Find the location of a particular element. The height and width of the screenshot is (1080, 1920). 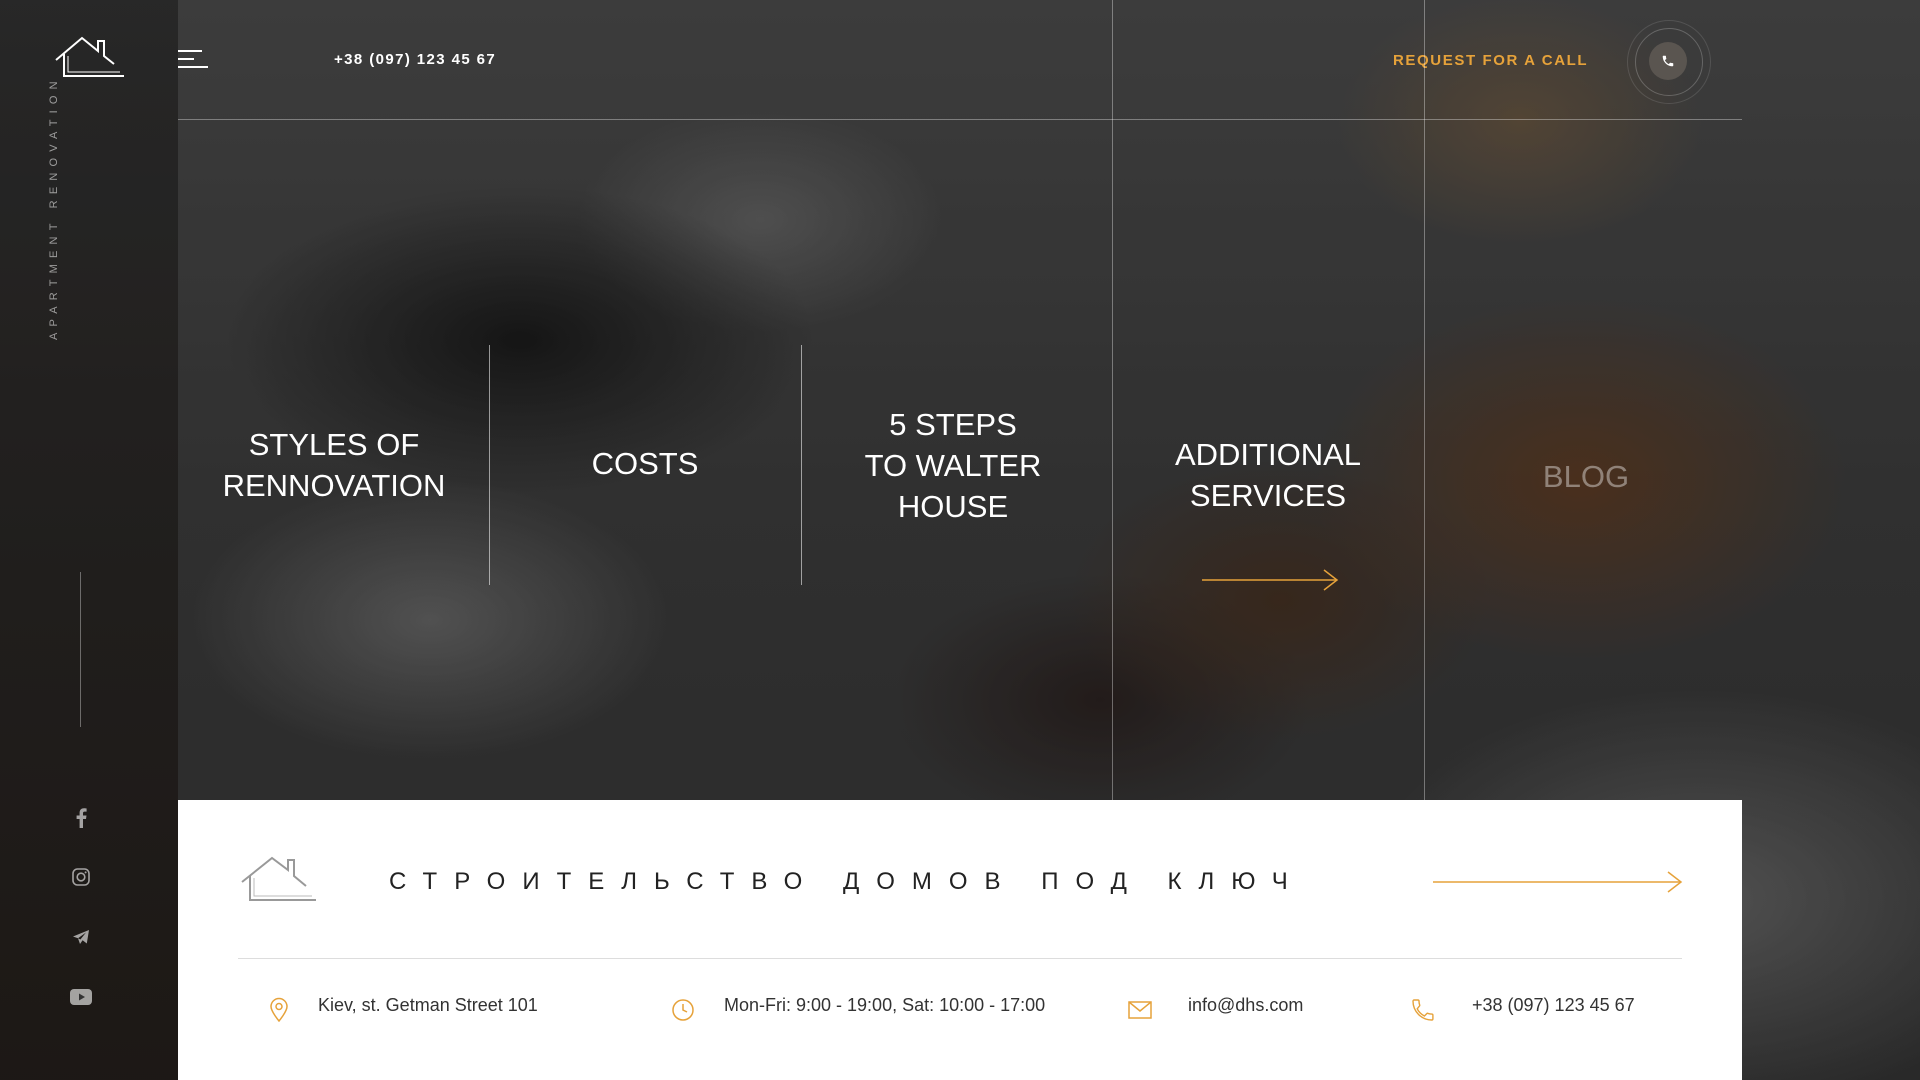

contact-address: Kiev, st. Getman Street 101 is located at coordinates (428, 1005).